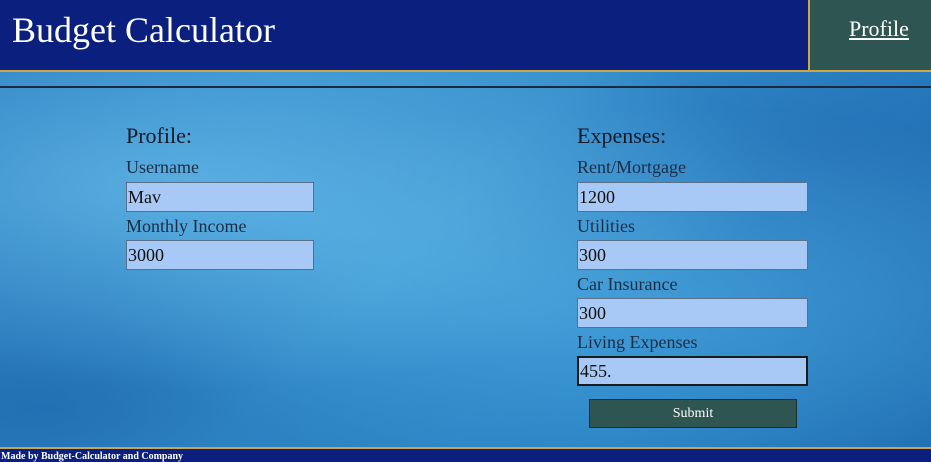 This screenshot has height=462, width=931. I want to click on profile-nav-box: Profile, so click(869, 36).